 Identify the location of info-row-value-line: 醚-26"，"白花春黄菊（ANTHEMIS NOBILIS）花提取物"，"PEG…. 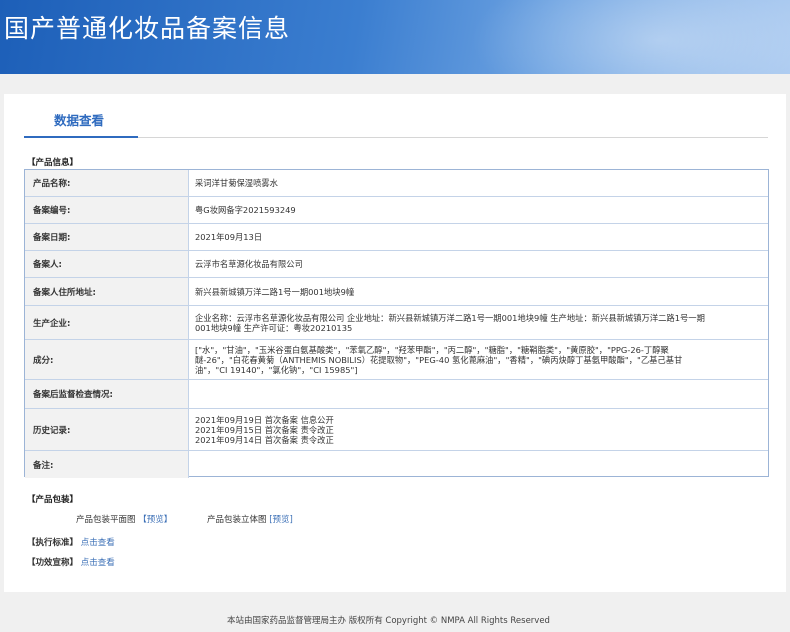
(439, 359).